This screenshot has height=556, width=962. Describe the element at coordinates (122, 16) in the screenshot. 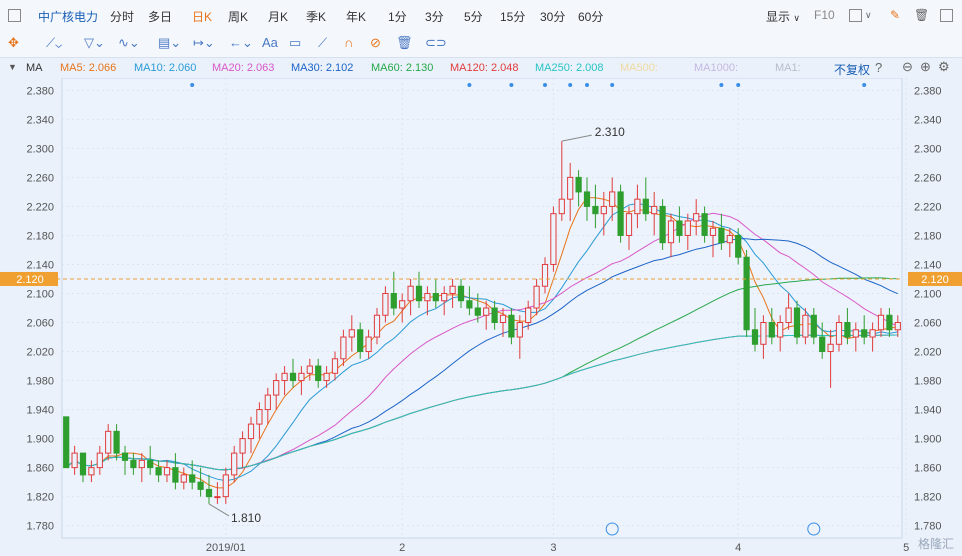

I see `tab-period-intraday: 分时` at that location.